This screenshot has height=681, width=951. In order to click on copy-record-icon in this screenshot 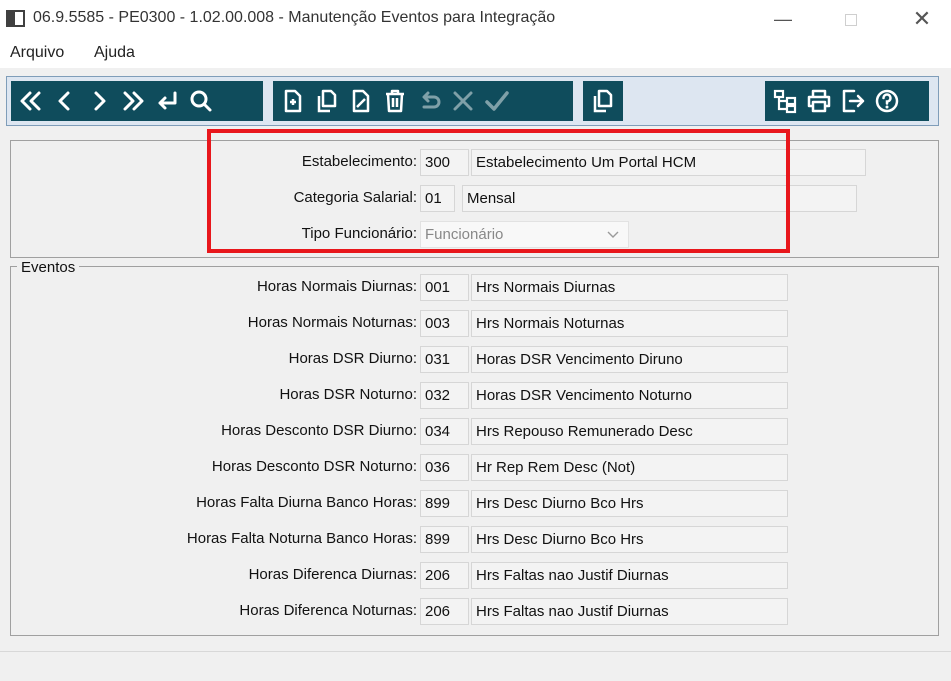, I will do `click(327, 101)`.